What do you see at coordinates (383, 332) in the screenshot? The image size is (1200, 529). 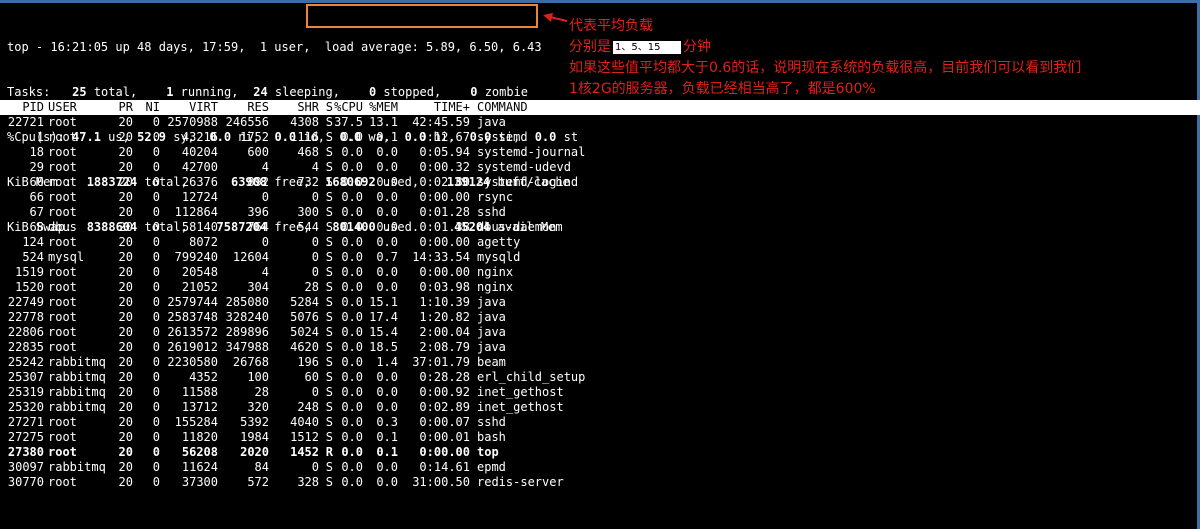 I see `process-mem-cell: 15.4` at bounding box center [383, 332].